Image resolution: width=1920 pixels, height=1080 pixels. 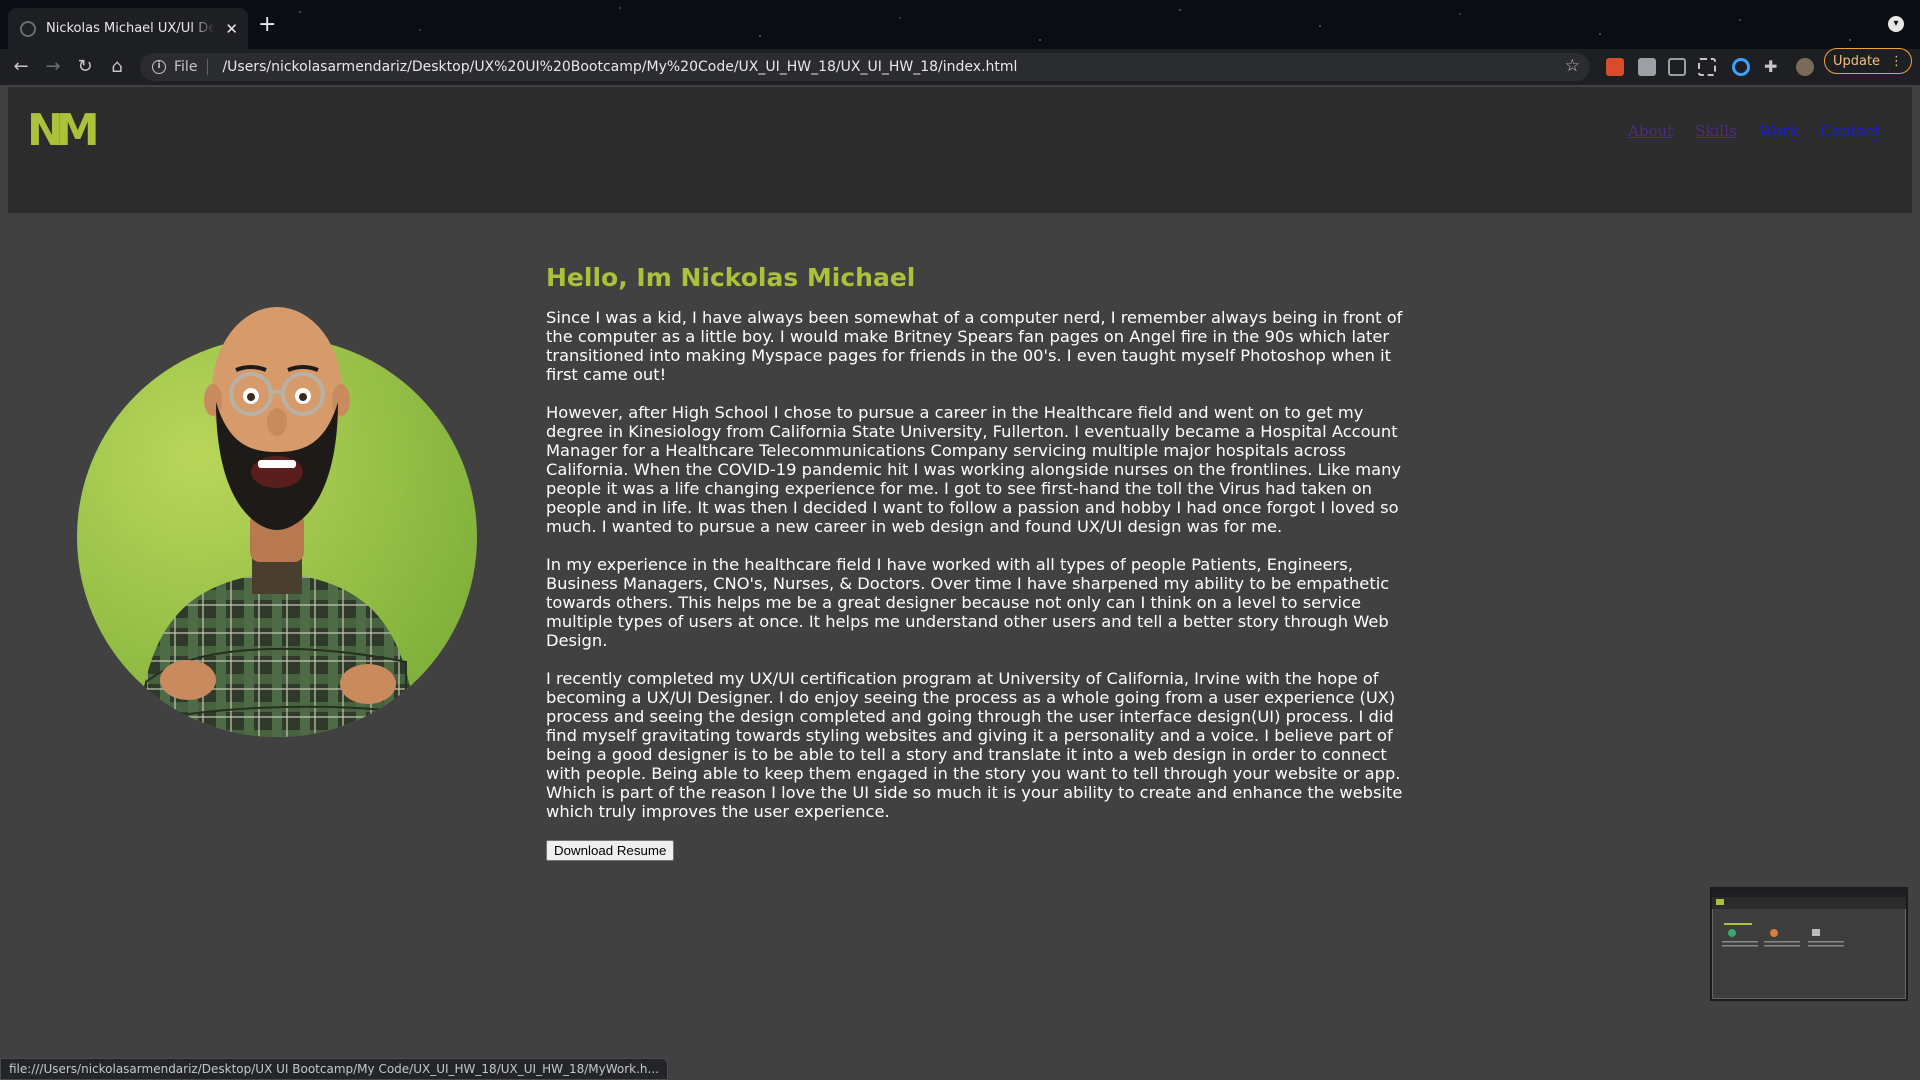 I want to click on page-preview-thumbnail, so click(x=1809, y=944).